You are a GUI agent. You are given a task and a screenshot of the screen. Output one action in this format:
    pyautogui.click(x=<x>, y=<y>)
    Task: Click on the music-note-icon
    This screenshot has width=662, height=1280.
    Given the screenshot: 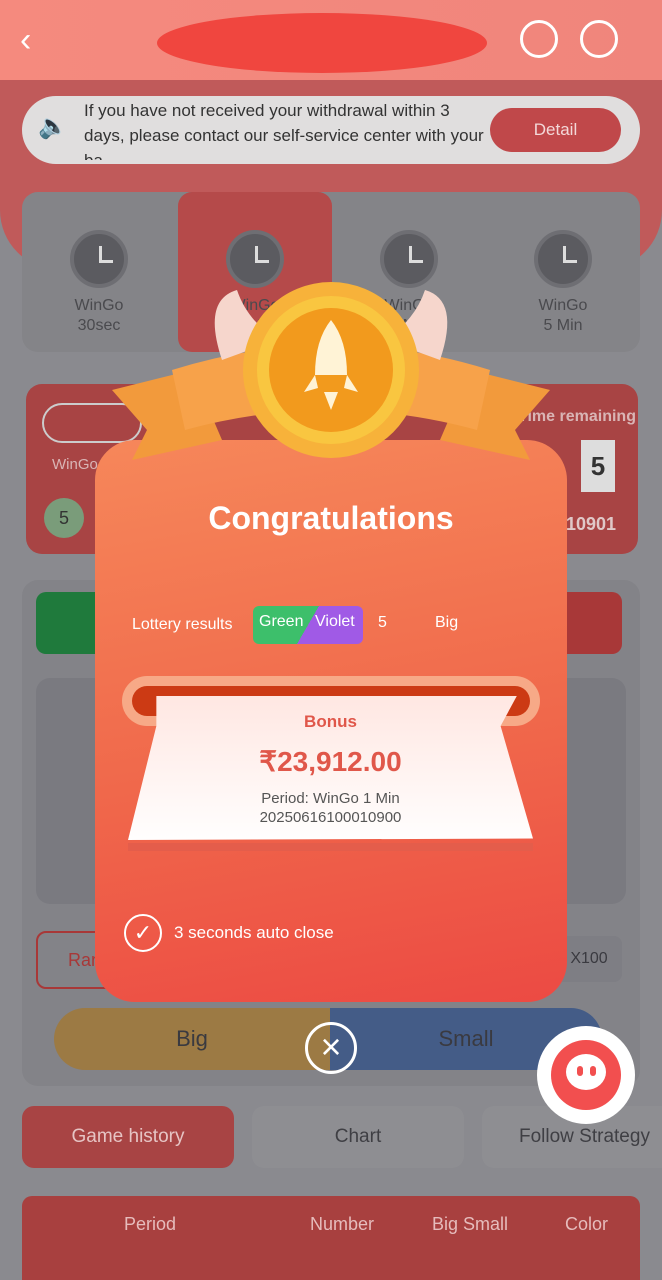 What is the action you would take?
    pyautogui.click(x=599, y=39)
    